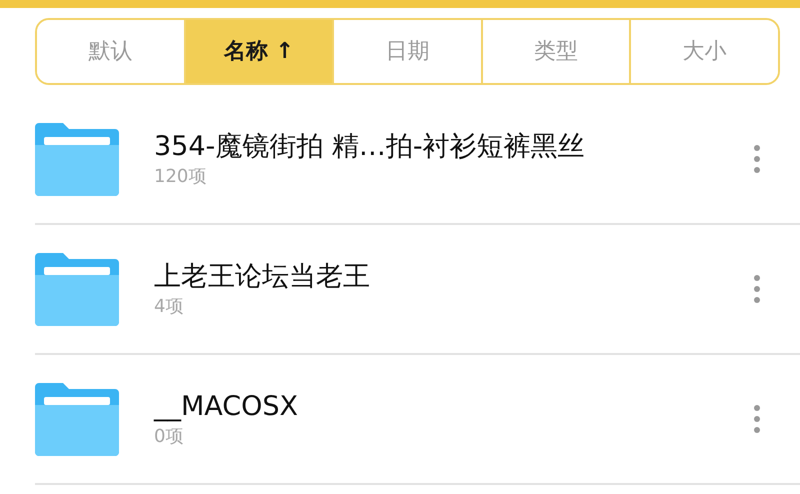 This screenshot has height=494, width=800. What do you see at coordinates (703, 51) in the screenshot?
I see `sort-tab: 大小` at bounding box center [703, 51].